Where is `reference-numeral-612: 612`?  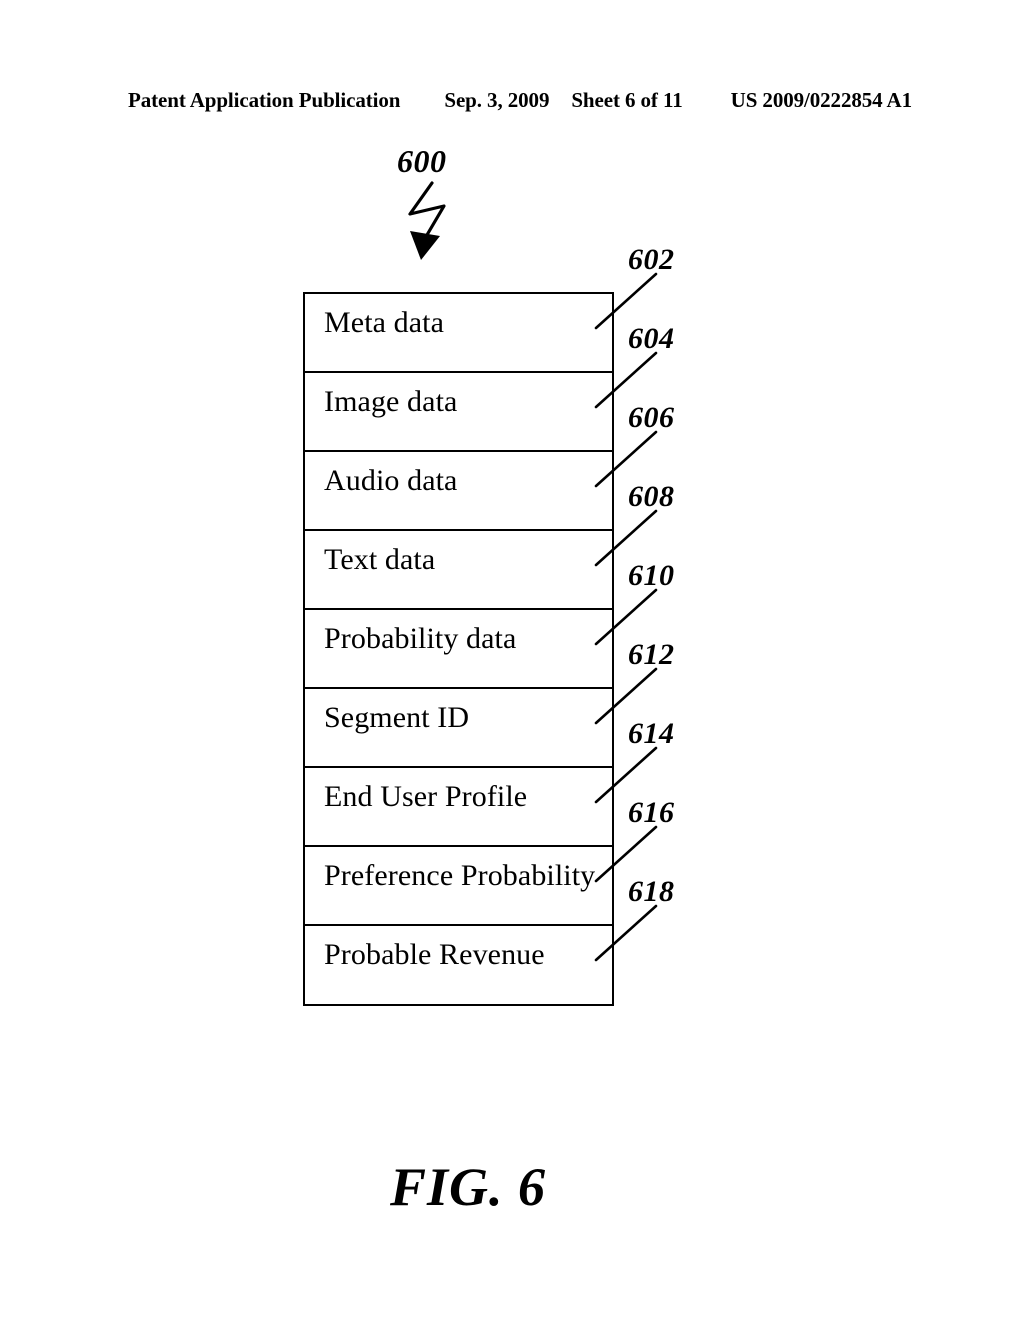 reference-numeral-612: 612 is located at coordinates (651, 654).